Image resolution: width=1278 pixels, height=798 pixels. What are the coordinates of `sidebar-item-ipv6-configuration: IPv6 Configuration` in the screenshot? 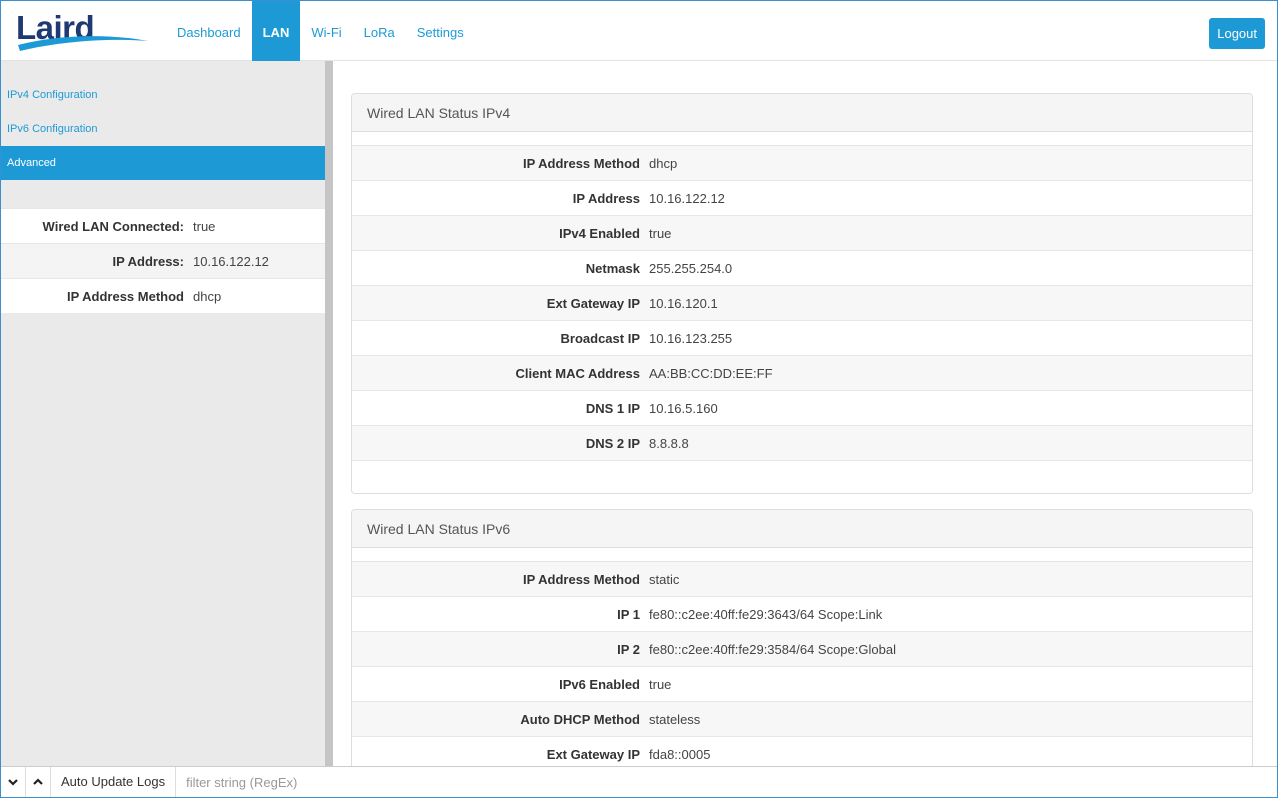 It's located at (163, 129).